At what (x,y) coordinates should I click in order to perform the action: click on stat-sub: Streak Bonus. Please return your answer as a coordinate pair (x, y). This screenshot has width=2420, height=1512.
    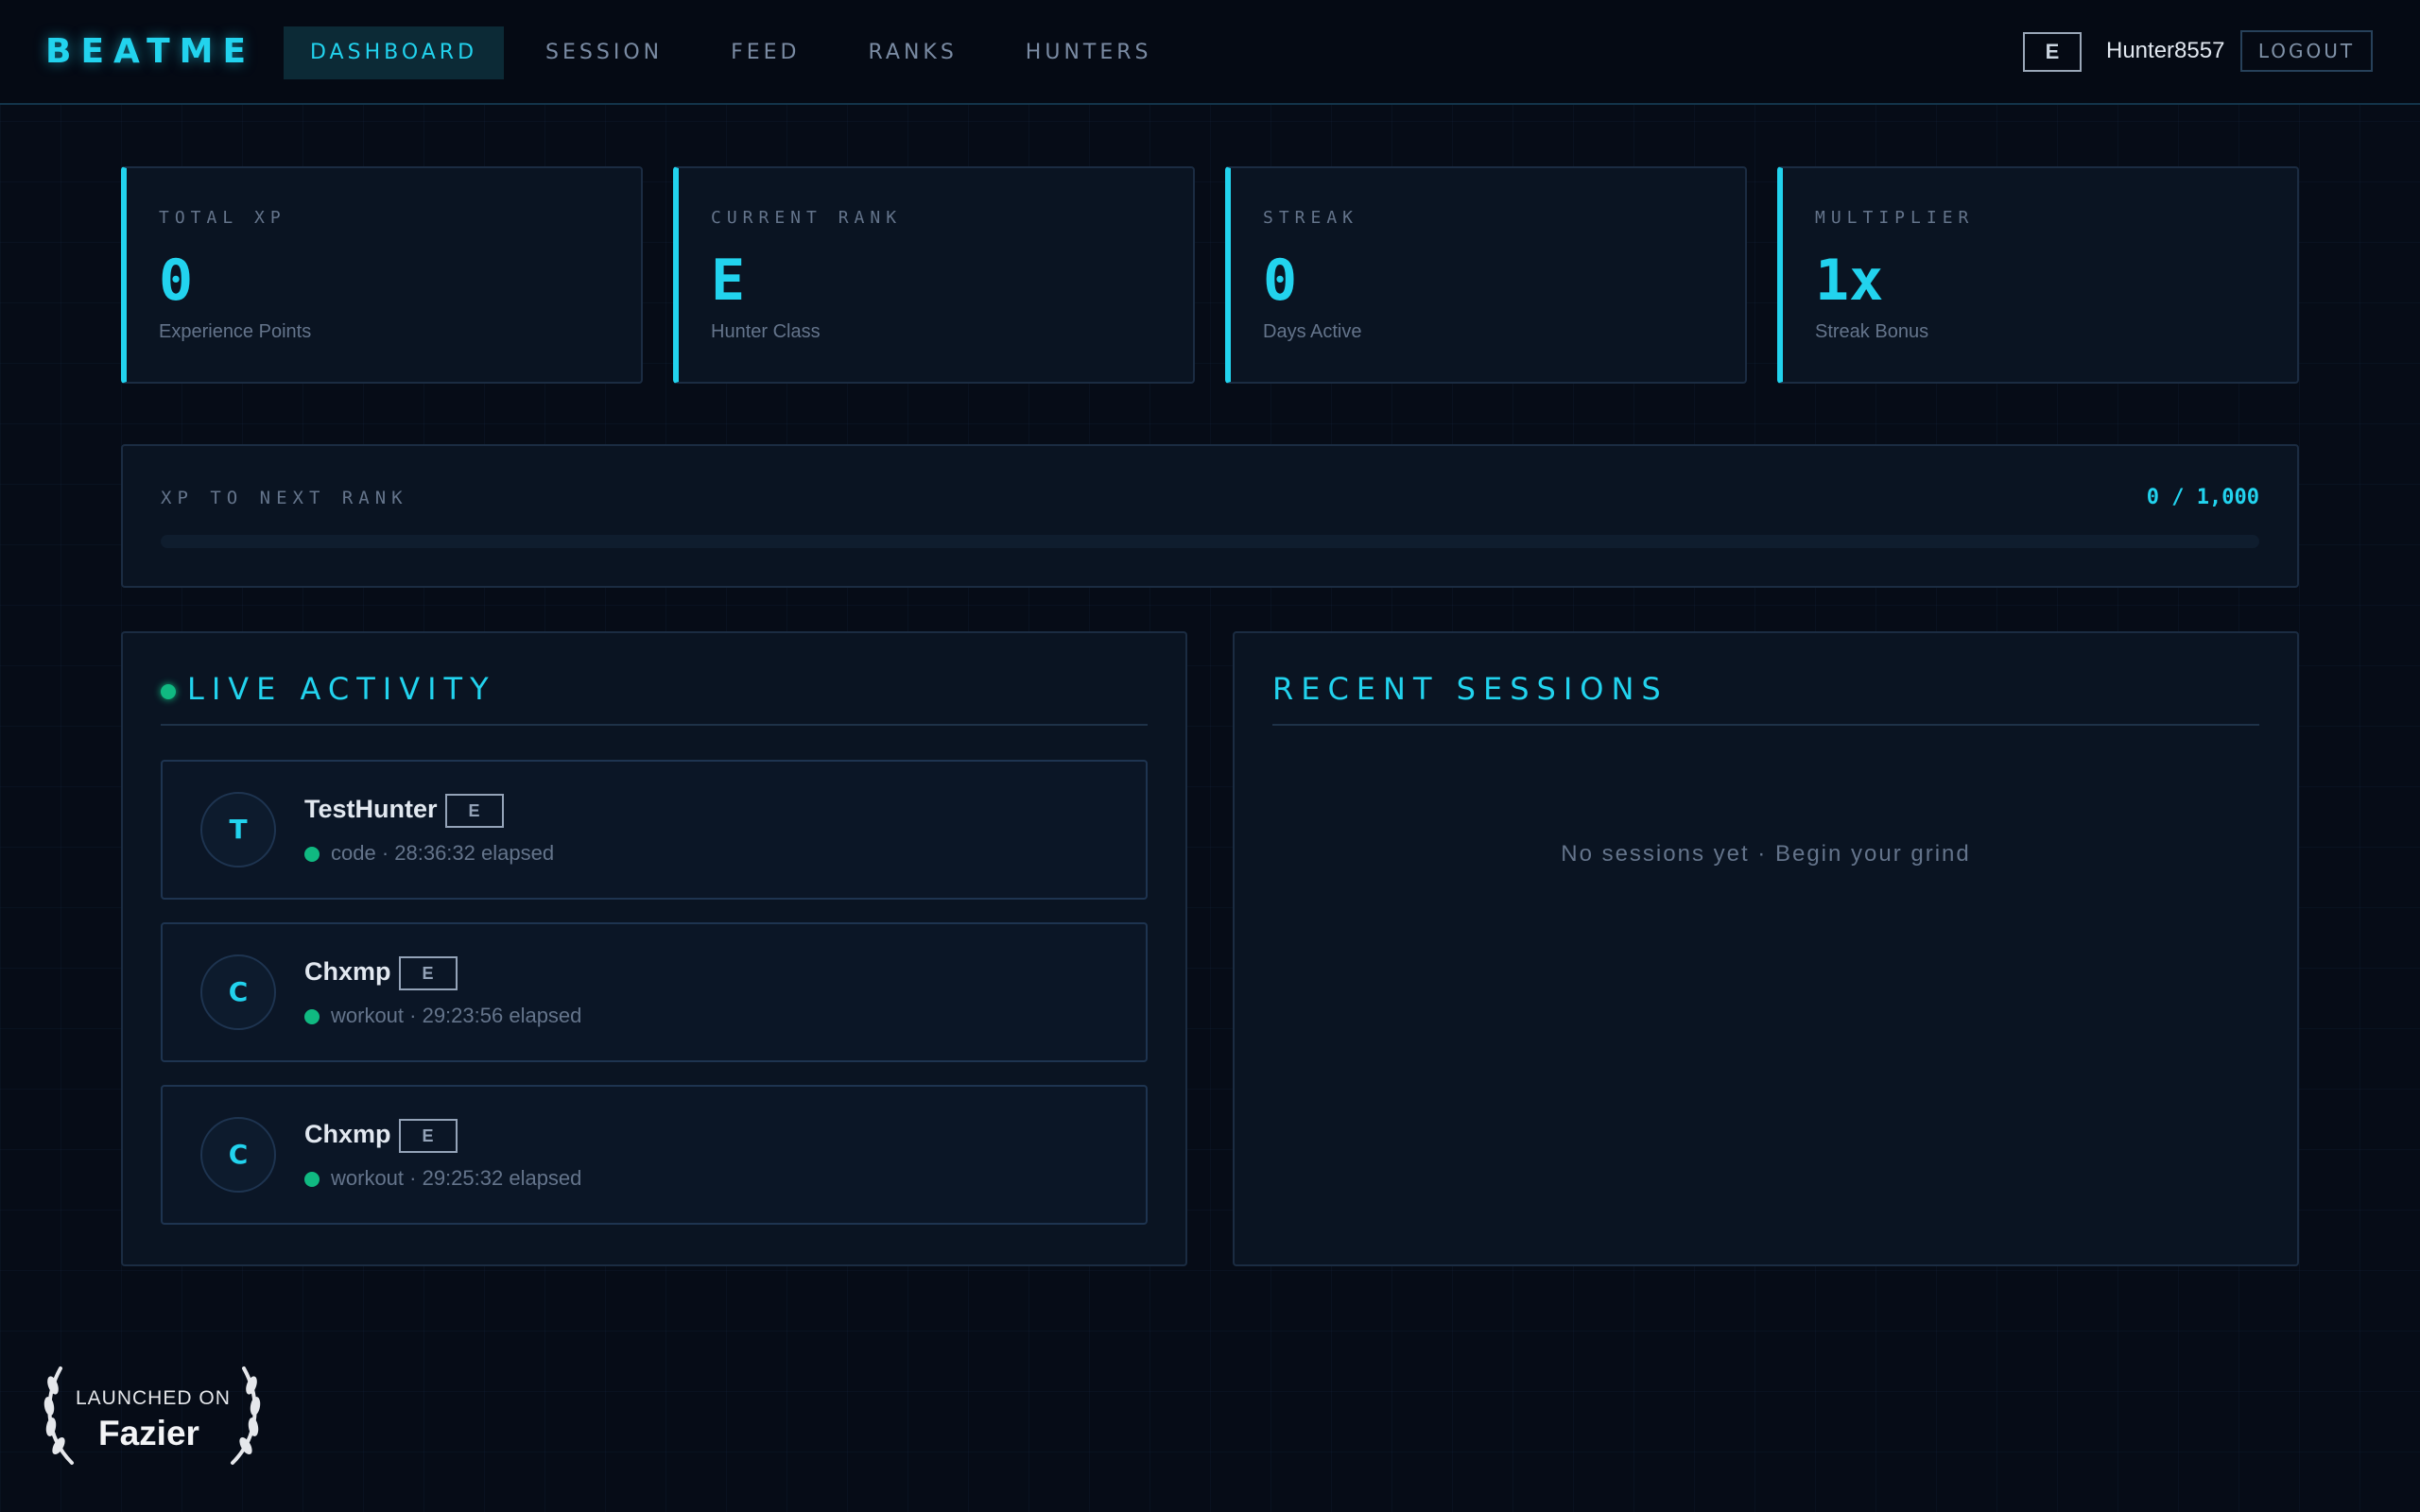
    Looking at the image, I should click on (1872, 331).